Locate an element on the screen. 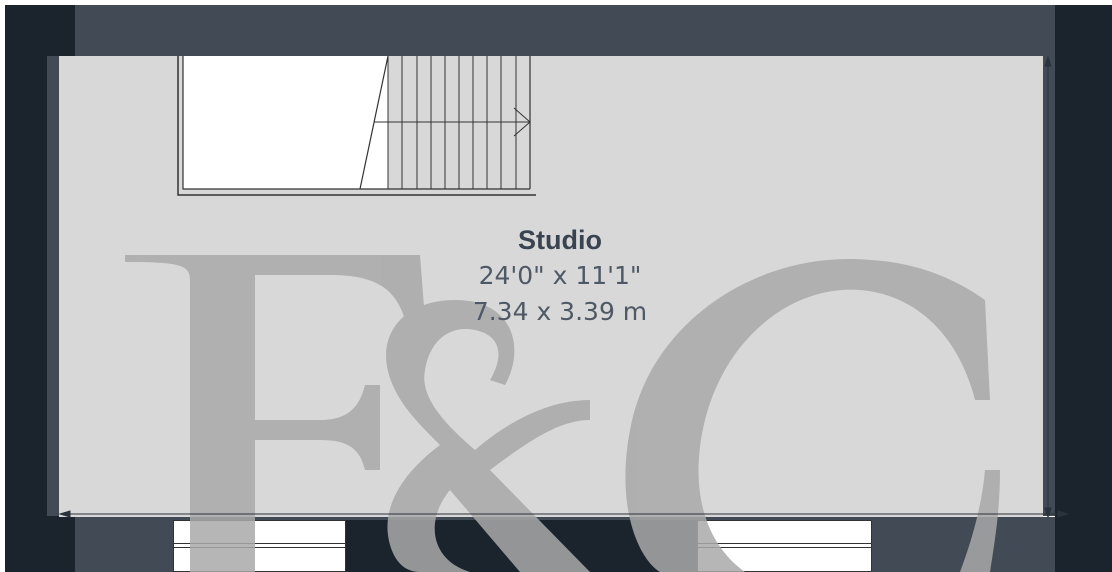 The width and height of the screenshot is (1112, 572). room-dimensions-imperial: 24'0" x 11'1" is located at coordinates (560, 275).